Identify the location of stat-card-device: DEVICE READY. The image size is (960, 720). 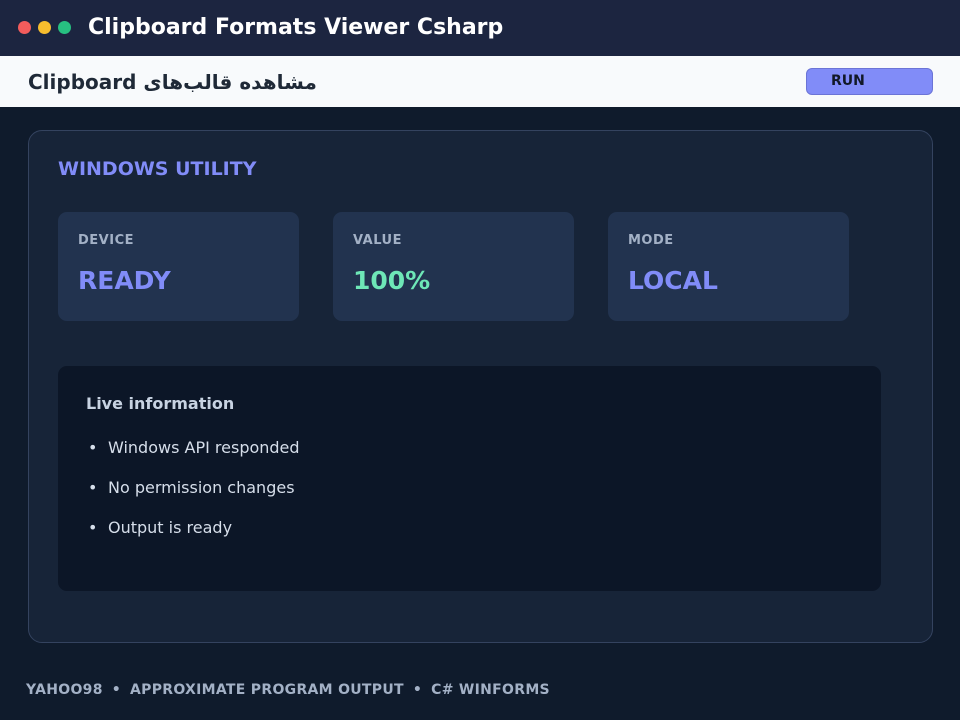
(178, 266).